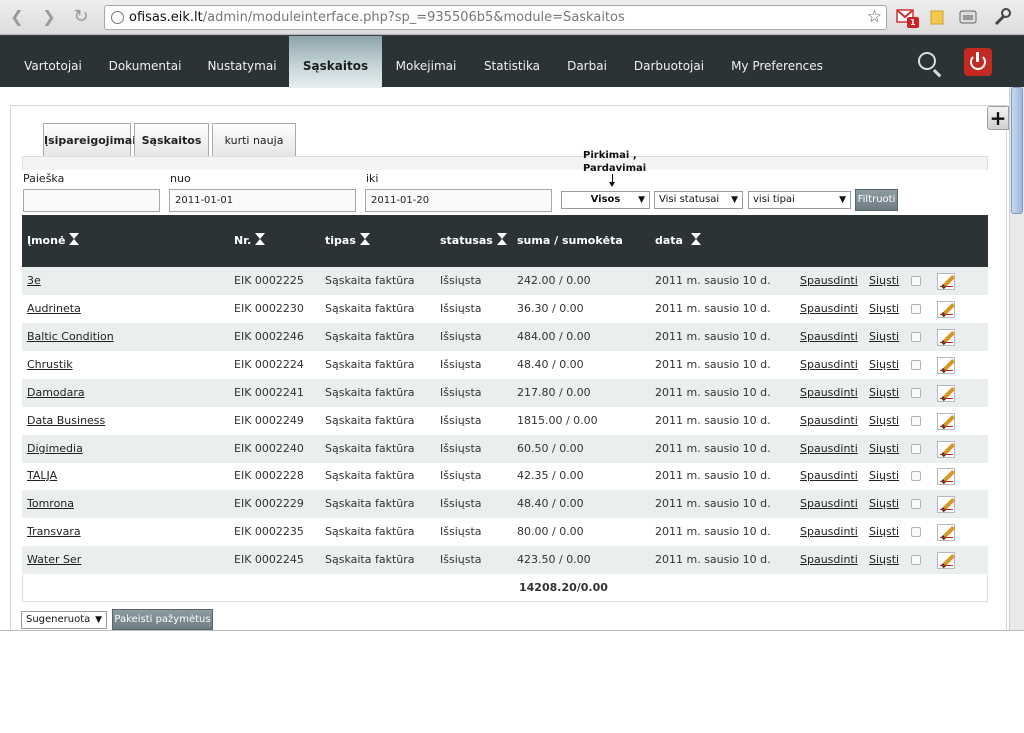 The height and width of the screenshot is (733, 1024). Describe the element at coordinates (335, 62) in the screenshot. I see `nav-item-saskaitos: Sąskaitos` at that location.